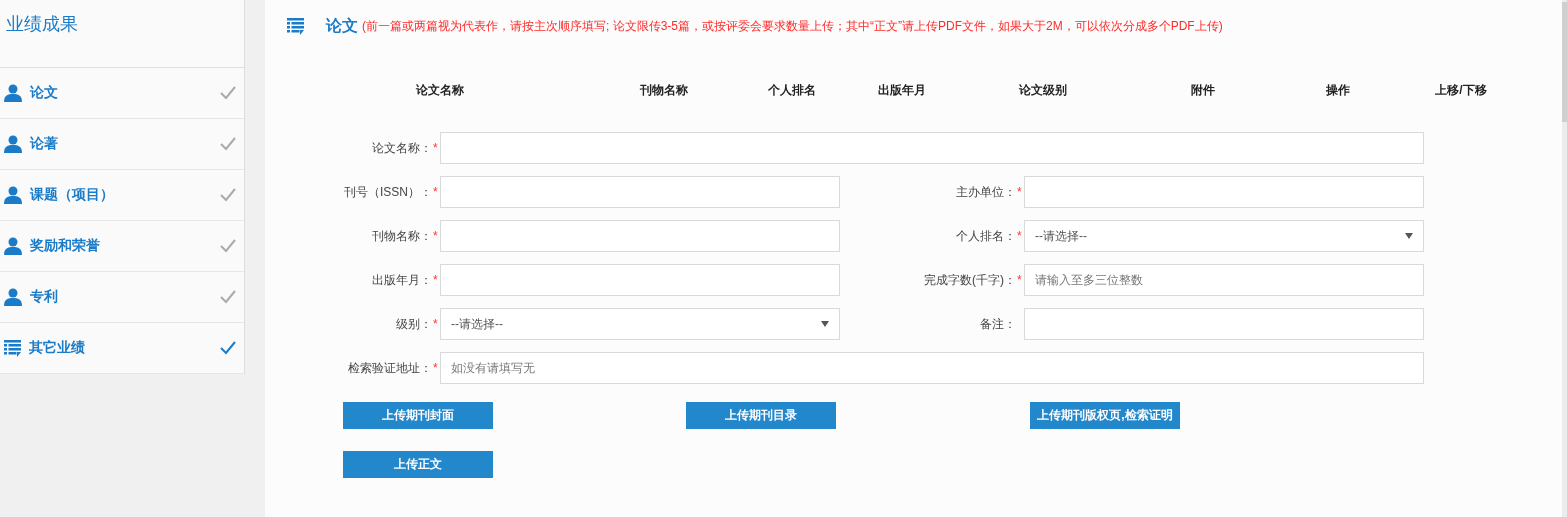 This screenshot has height=517, width=1567. I want to click on sidebar-item: 其它业绩, so click(122, 348).